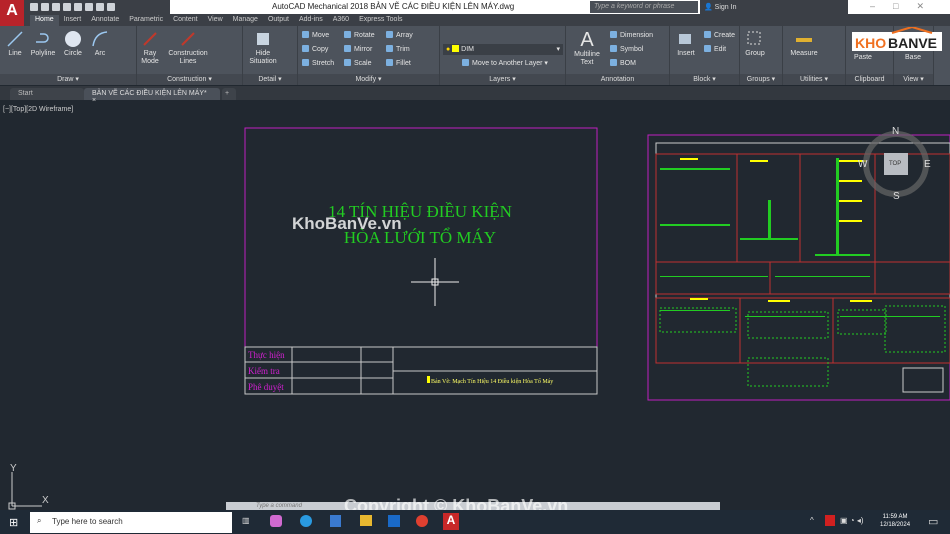 This screenshot has width=950, height=534. Describe the element at coordinates (315, 35) in the screenshot. I see `move-button: Move` at that location.